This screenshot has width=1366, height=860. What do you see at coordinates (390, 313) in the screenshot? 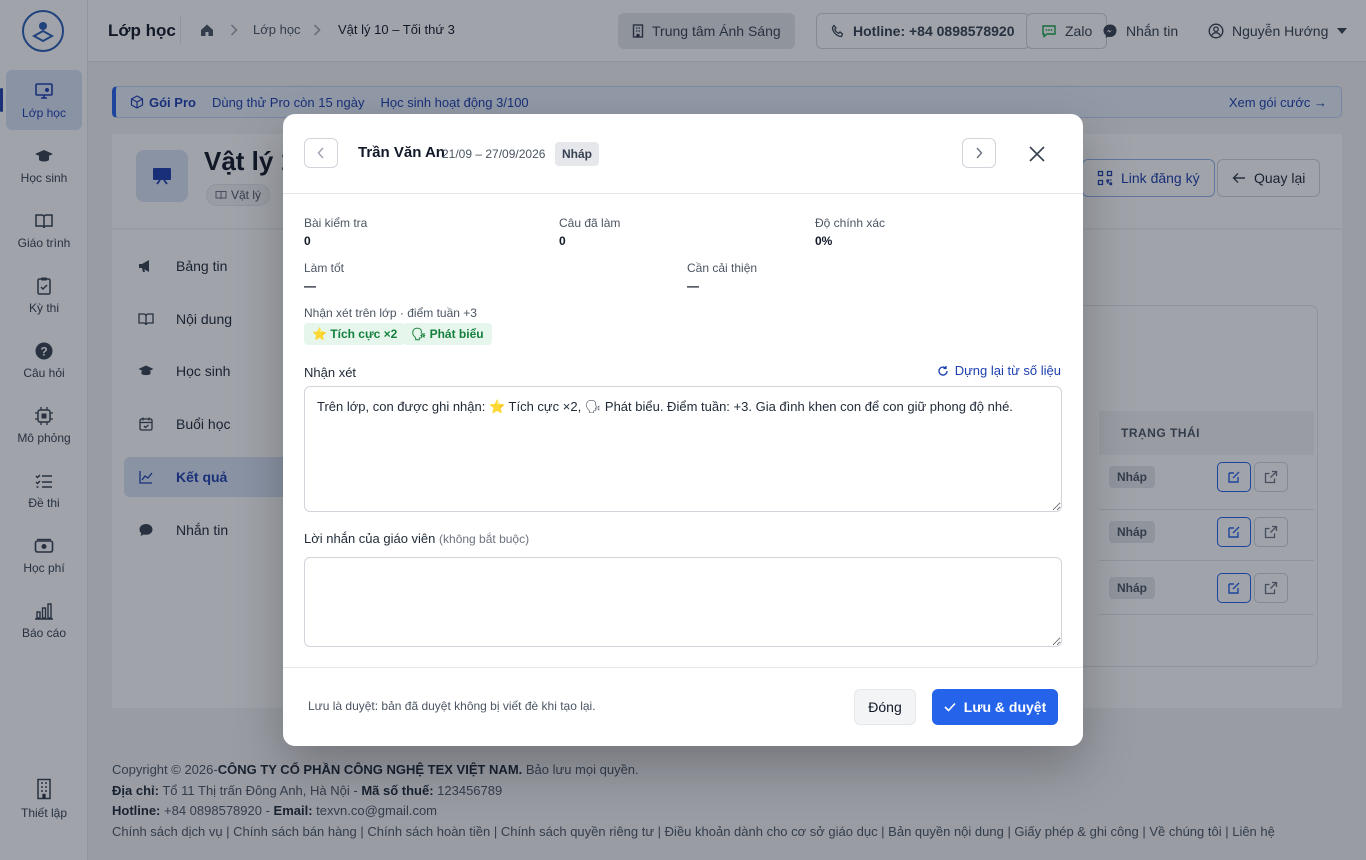
I see `class-notes-label: Nhận xét trên lớp · điểm tuần +3` at bounding box center [390, 313].